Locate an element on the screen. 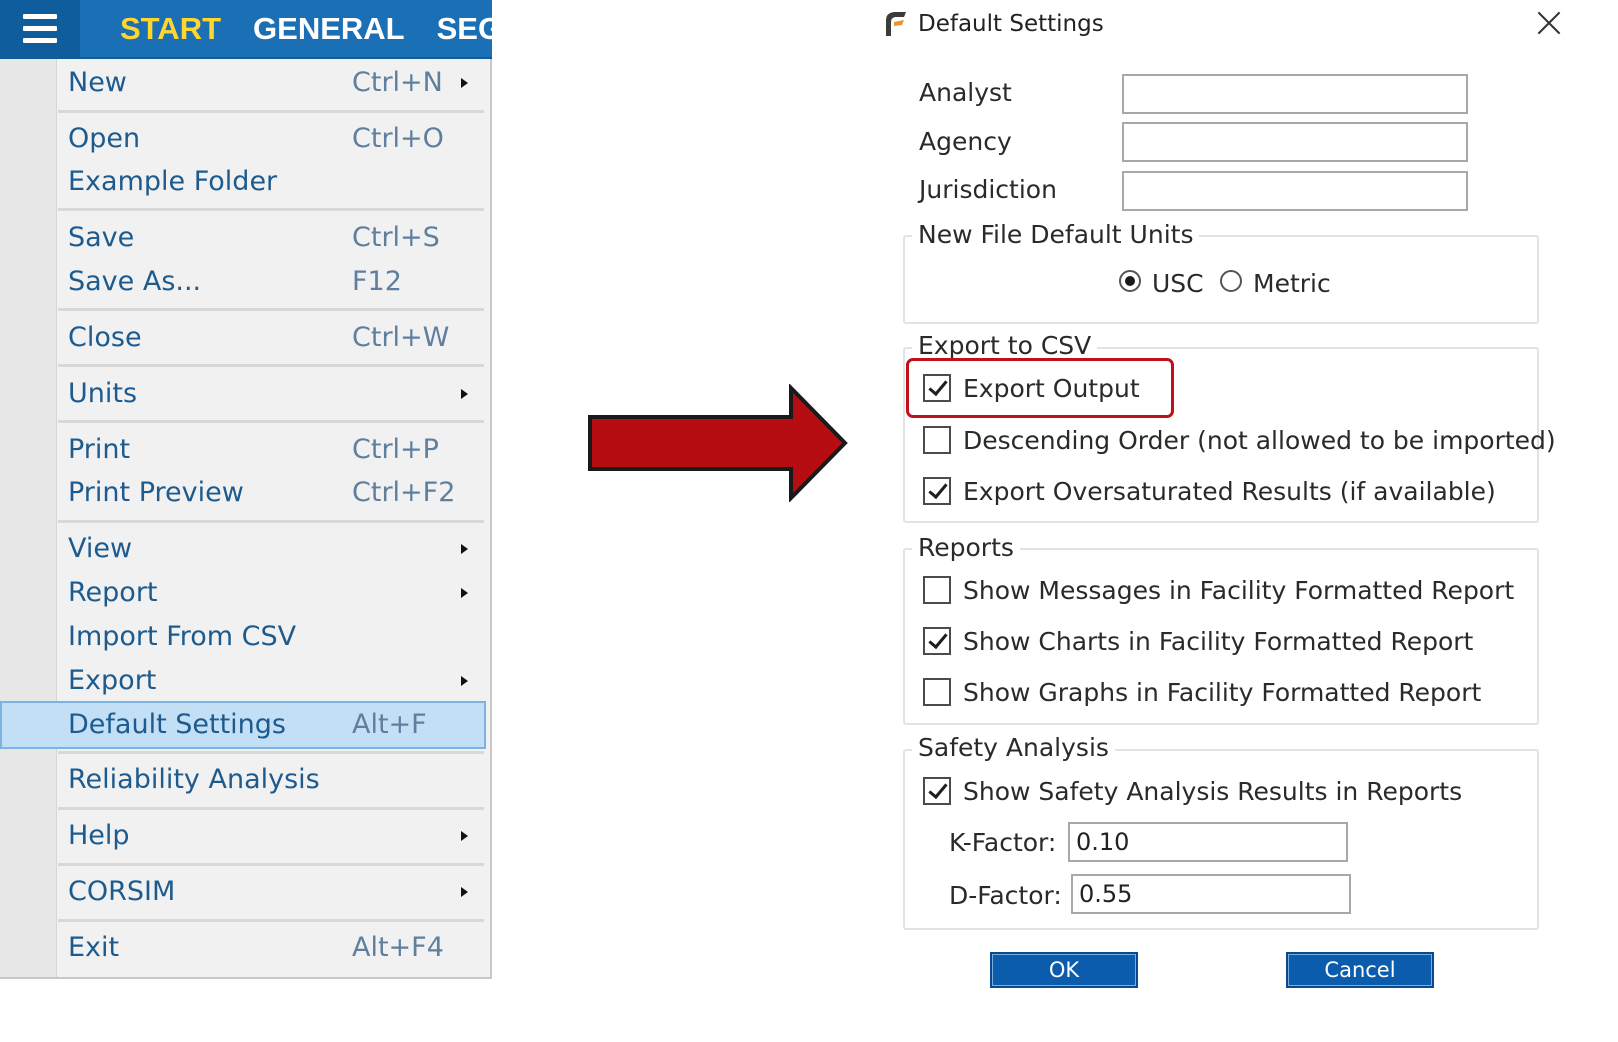 The image size is (1618, 1042). menu-item-import-from-csv: Import From CSV is located at coordinates (245, 637).